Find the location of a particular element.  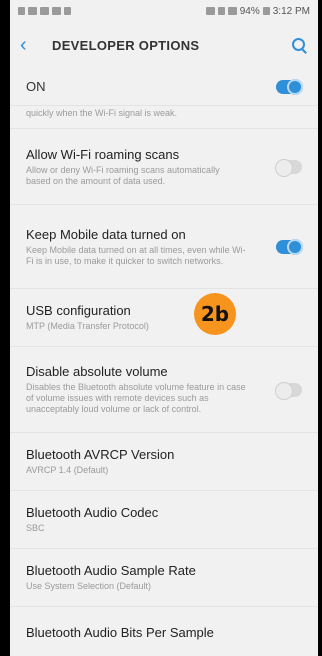

system-icons: 94% 3:12 PM is located at coordinates (257, 11).